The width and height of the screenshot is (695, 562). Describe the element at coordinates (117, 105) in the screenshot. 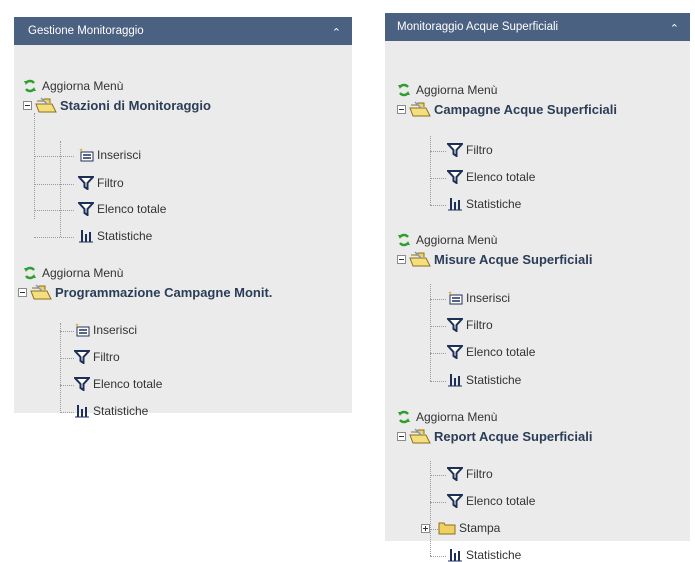

I see `section-stazioni-monitoraggio: Stazioni di Monitoraggio` at that location.